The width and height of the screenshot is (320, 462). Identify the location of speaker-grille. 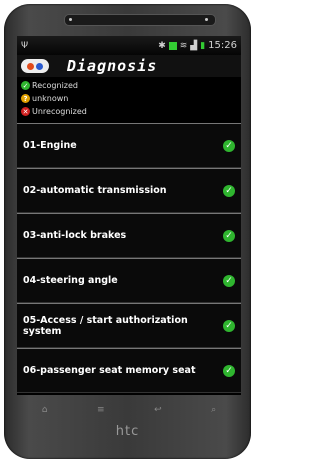
(140, 20).